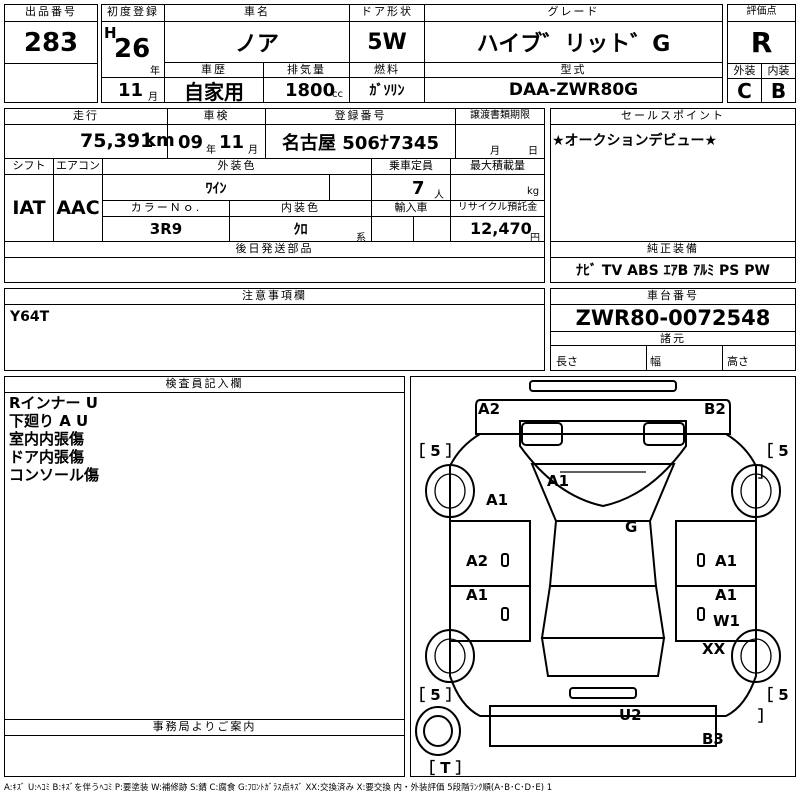 This screenshot has height=800, width=800. I want to click on aircon-label: エアコン, so click(78, 166).